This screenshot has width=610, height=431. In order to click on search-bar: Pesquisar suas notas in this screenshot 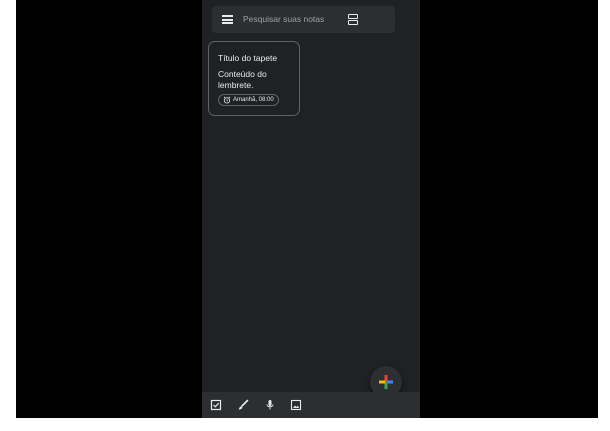, I will do `click(303, 19)`.